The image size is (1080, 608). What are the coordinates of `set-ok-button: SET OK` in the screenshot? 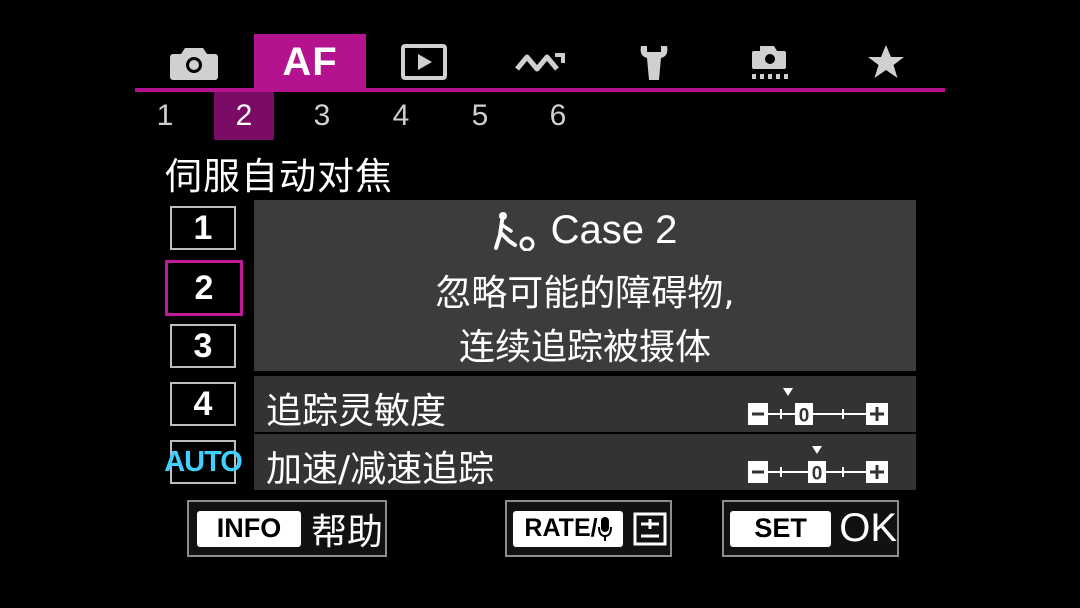 It's located at (810, 528).